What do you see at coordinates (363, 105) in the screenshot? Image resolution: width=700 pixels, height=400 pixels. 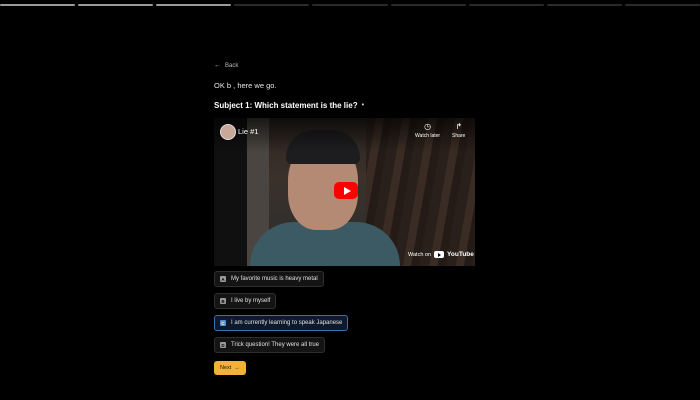 I see `question-marker: •` at bounding box center [363, 105].